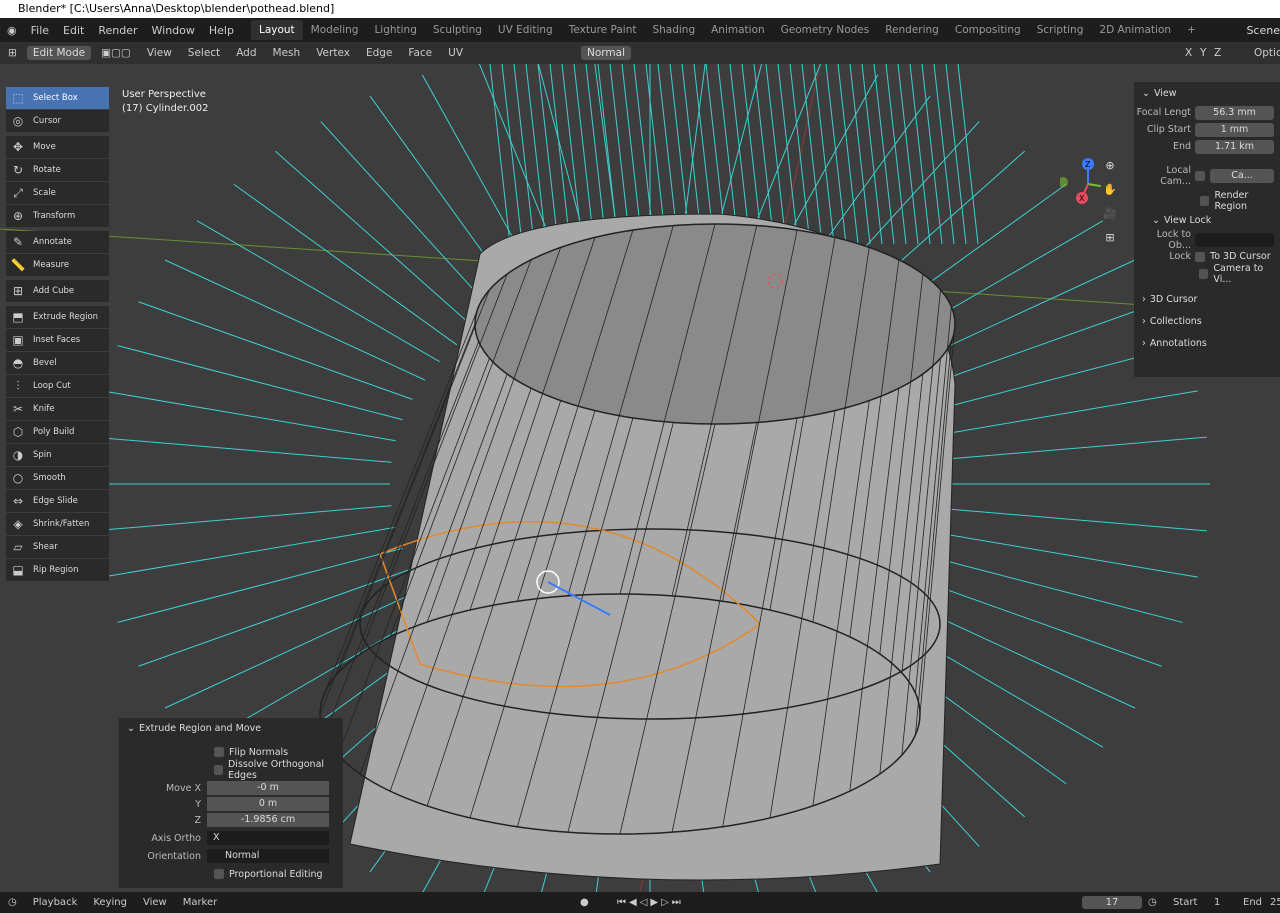 The image size is (1280, 913). What do you see at coordinates (1205, 200) in the screenshot?
I see `render-region-checkbox` at bounding box center [1205, 200].